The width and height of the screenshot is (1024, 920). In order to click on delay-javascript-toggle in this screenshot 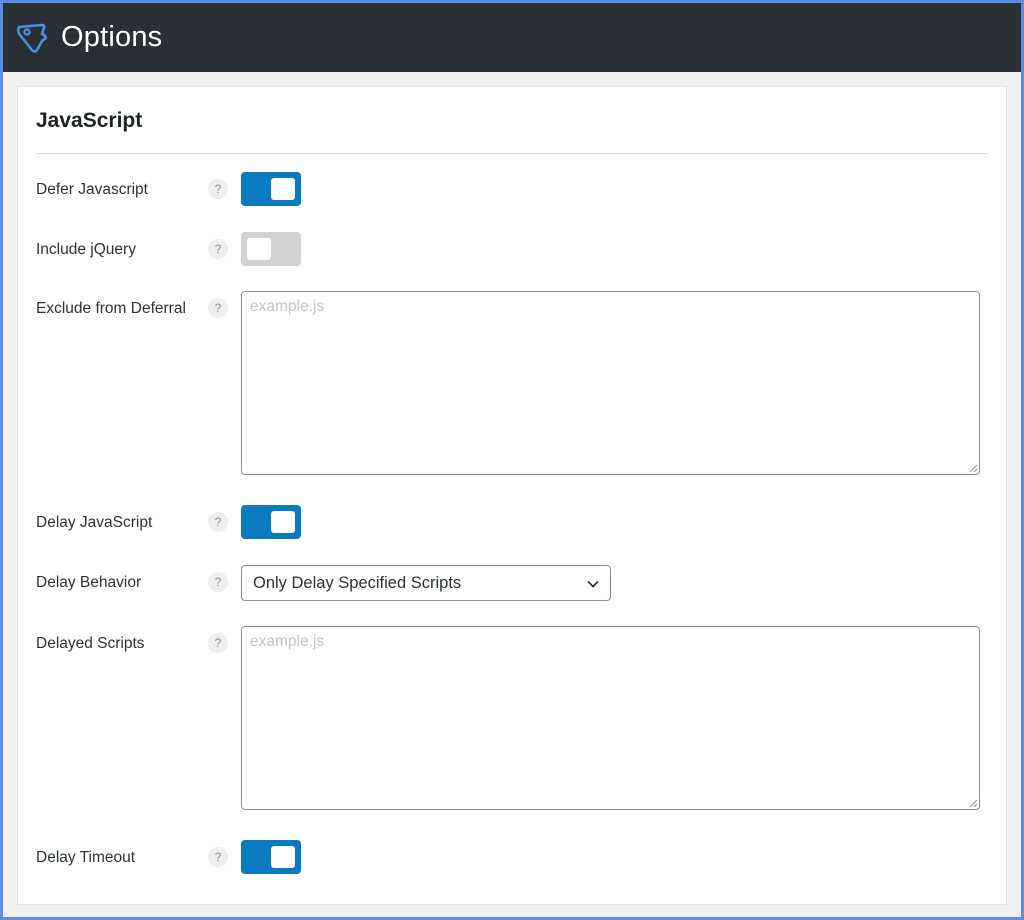, I will do `click(271, 522)`.